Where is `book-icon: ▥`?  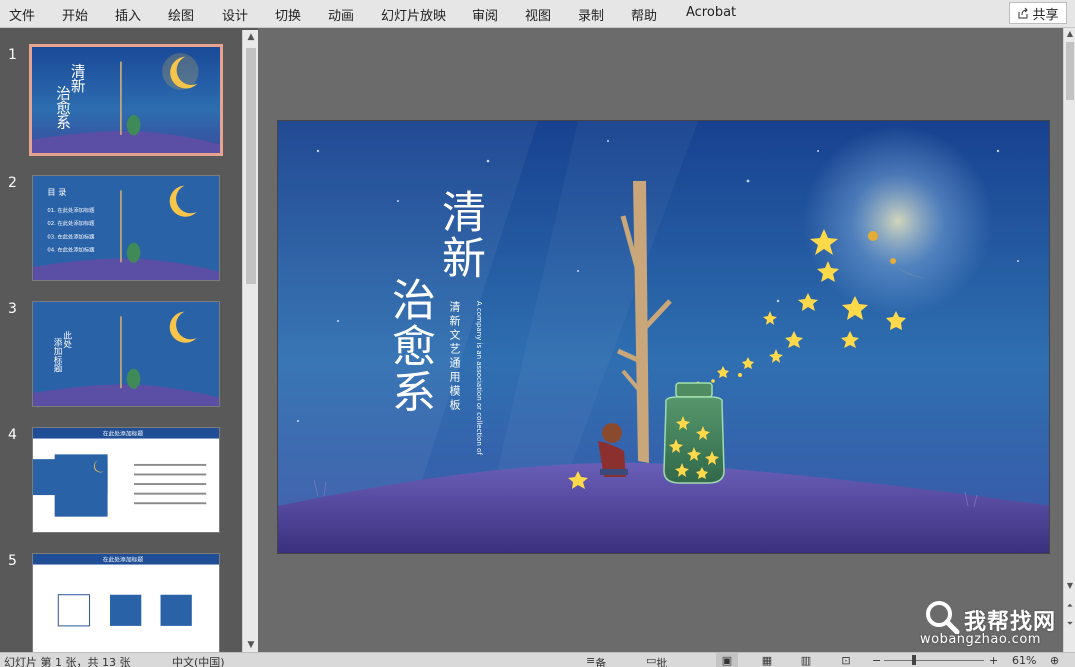
book-icon: ▥ is located at coordinates (806, 660).